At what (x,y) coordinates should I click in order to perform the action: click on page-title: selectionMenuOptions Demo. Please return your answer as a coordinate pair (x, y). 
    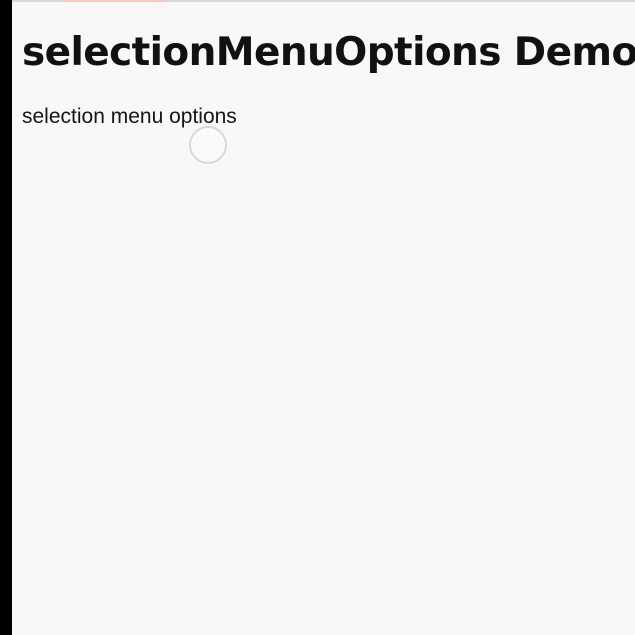
    Looking at the image, I should click on (328, 52).